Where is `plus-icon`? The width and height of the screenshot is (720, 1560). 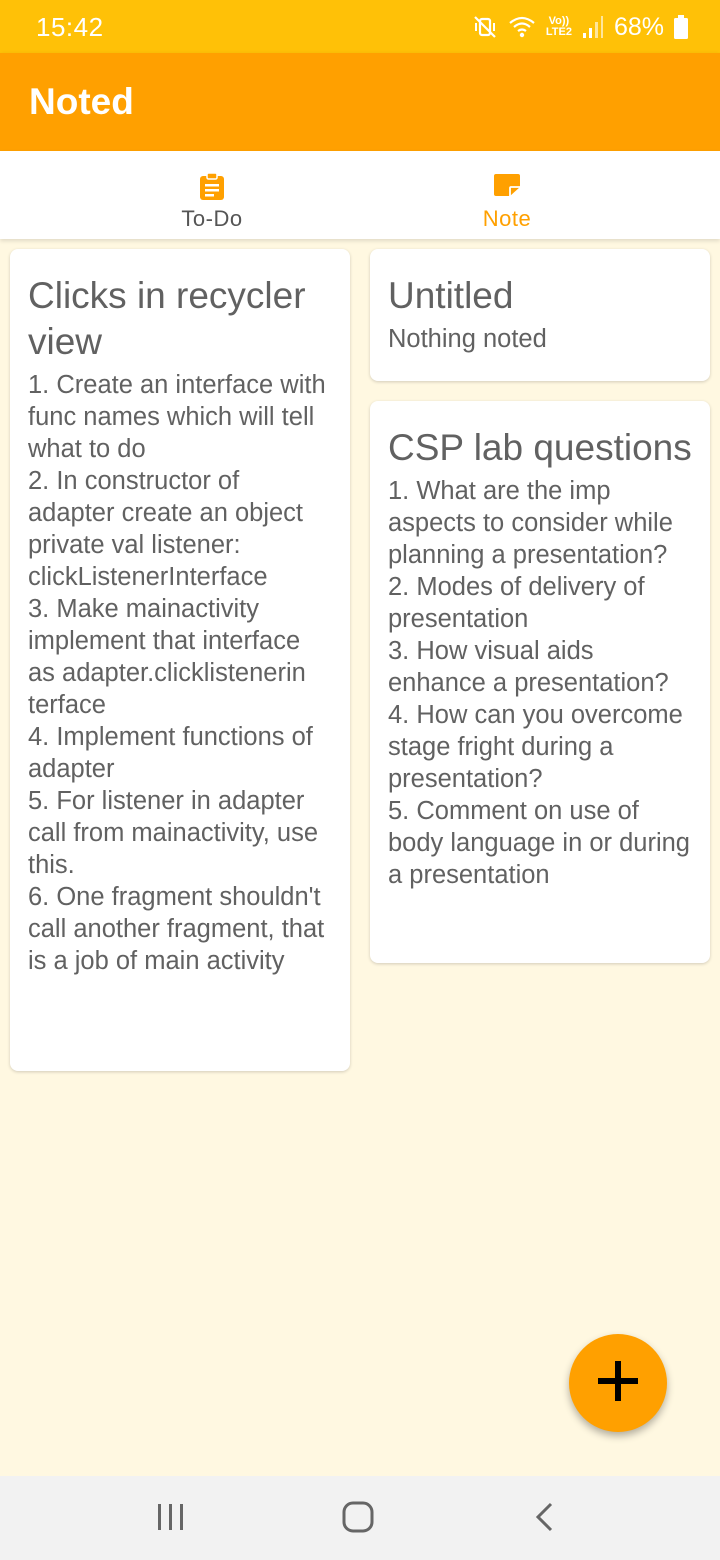
plus-icon is located at coordinates (618, 1383).